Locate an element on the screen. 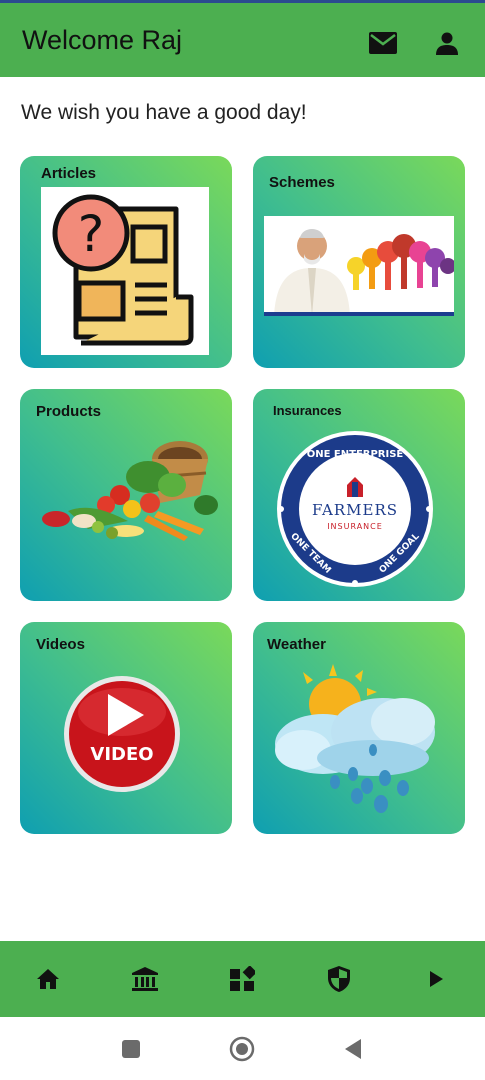 The width and height of the screenshot is (485, 1080). bottom-nav is located at coordinates (242, 979).